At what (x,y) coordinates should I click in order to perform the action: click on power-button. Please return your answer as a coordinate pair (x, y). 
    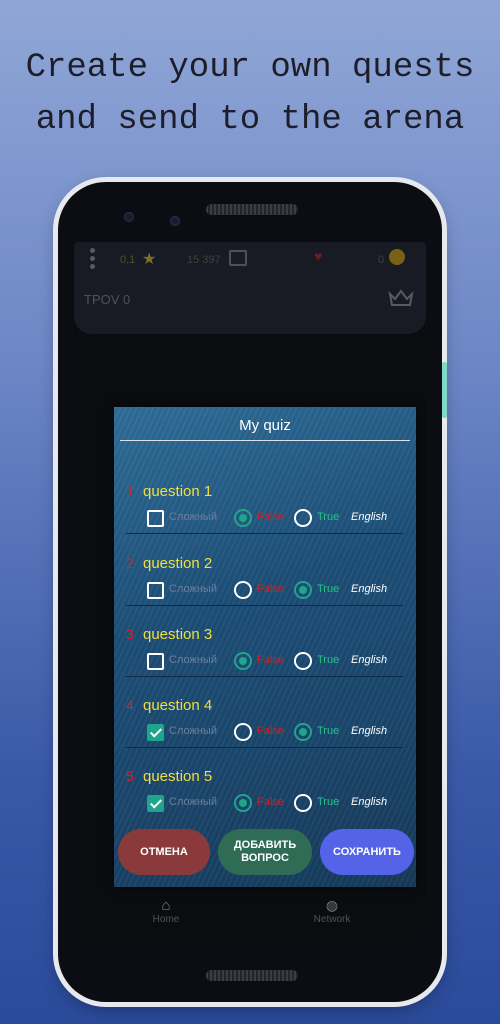
    Looking at the image, I should click on (444, 527).